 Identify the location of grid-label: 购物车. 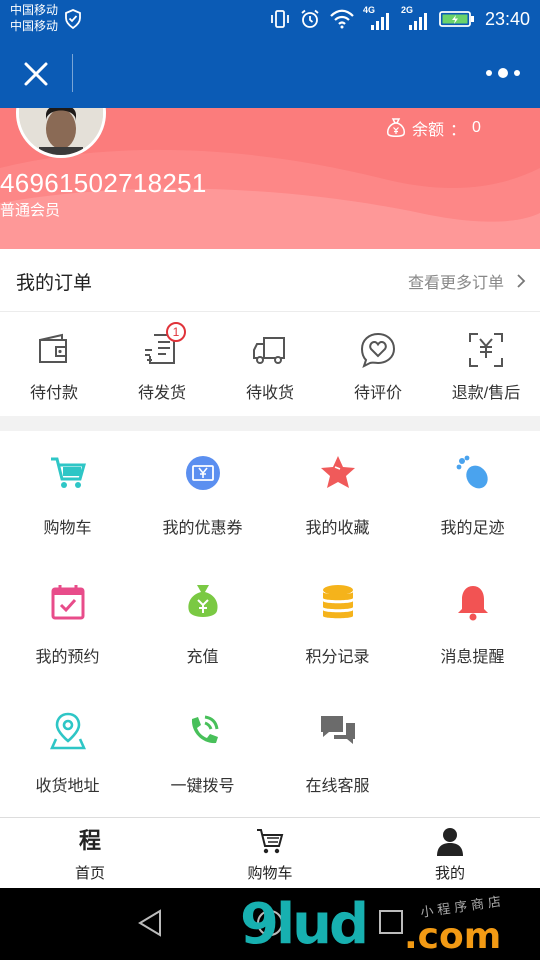
(67, 528).